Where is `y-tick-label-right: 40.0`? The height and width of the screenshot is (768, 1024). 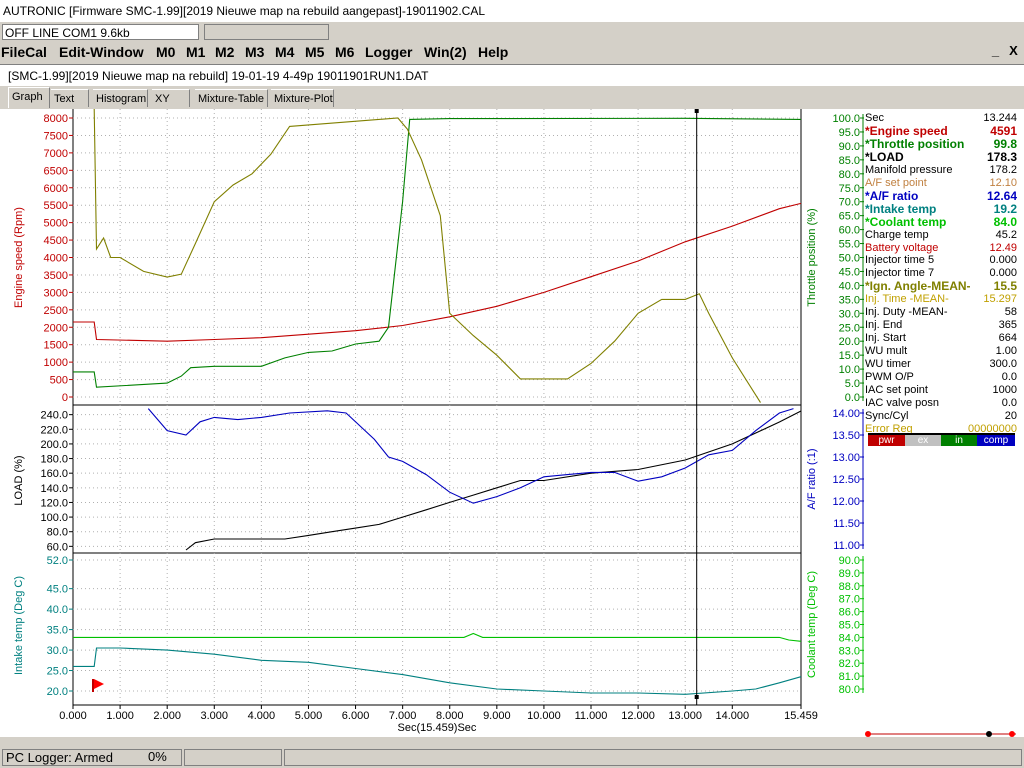
y-tick-label-right: 40.0 is located at coordinates (849, 286).